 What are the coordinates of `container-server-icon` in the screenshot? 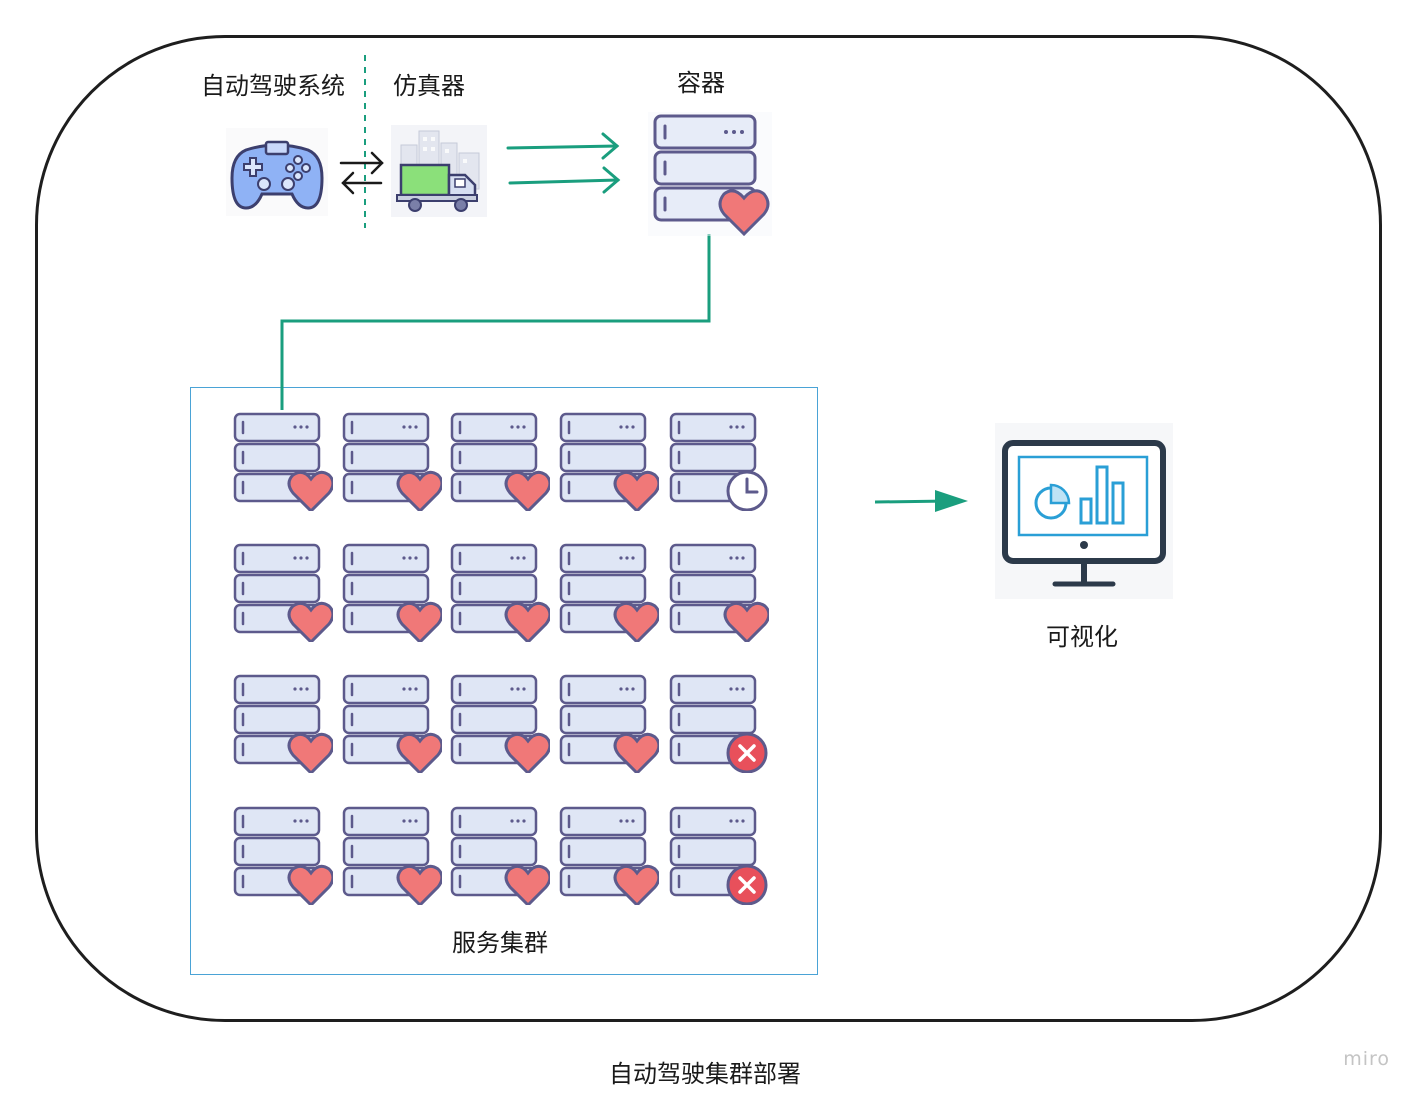 It's located at (710, 174).